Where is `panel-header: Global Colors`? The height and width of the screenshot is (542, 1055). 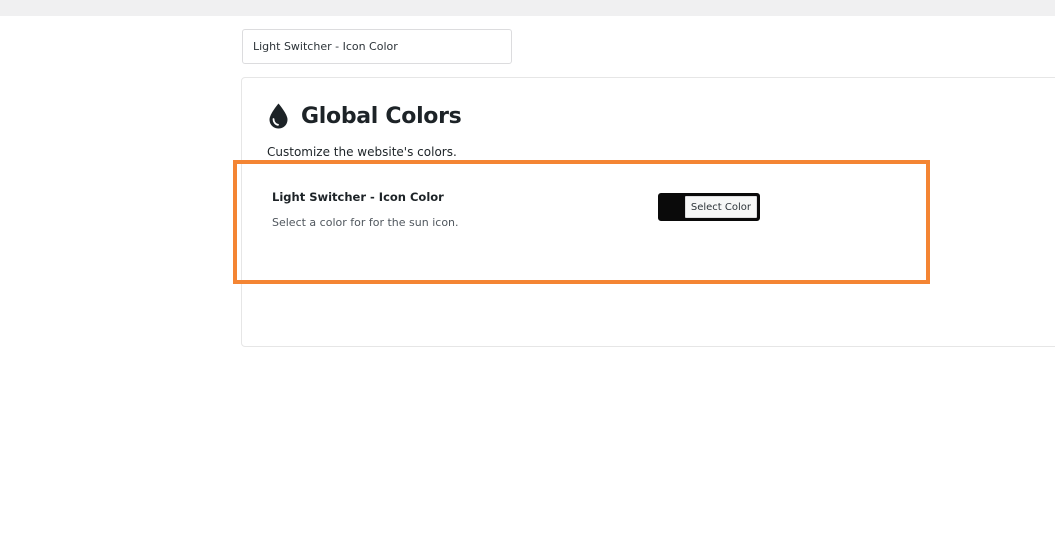
panel-header: Global Colors is located at coordinates (365, 116).